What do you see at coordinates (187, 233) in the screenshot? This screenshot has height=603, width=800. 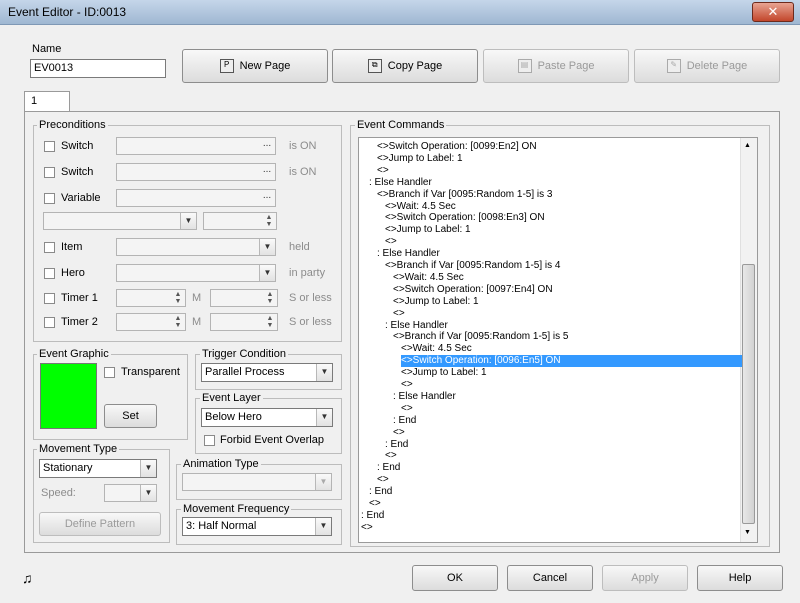 I see `preconditions-group` at bounding box center [187, 233].